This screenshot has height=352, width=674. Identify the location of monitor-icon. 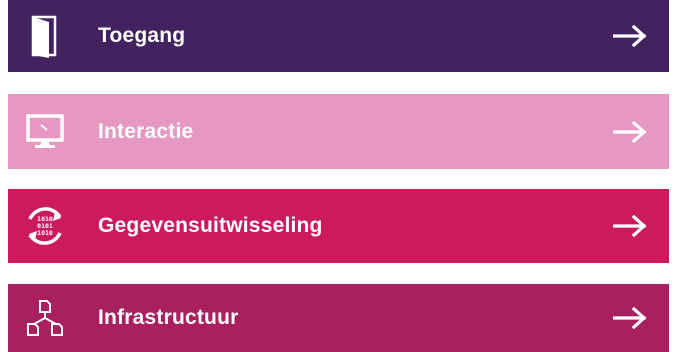
(45, 132).